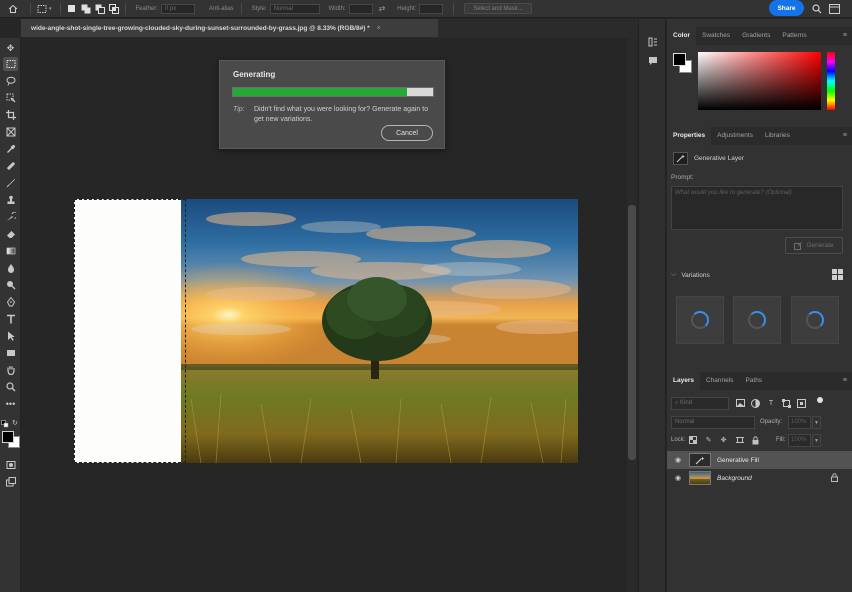  What do you see at coordinates (10, 98) in the screenshot?
I see `object-selection-tool-icon` at bounding box center [10, 98].